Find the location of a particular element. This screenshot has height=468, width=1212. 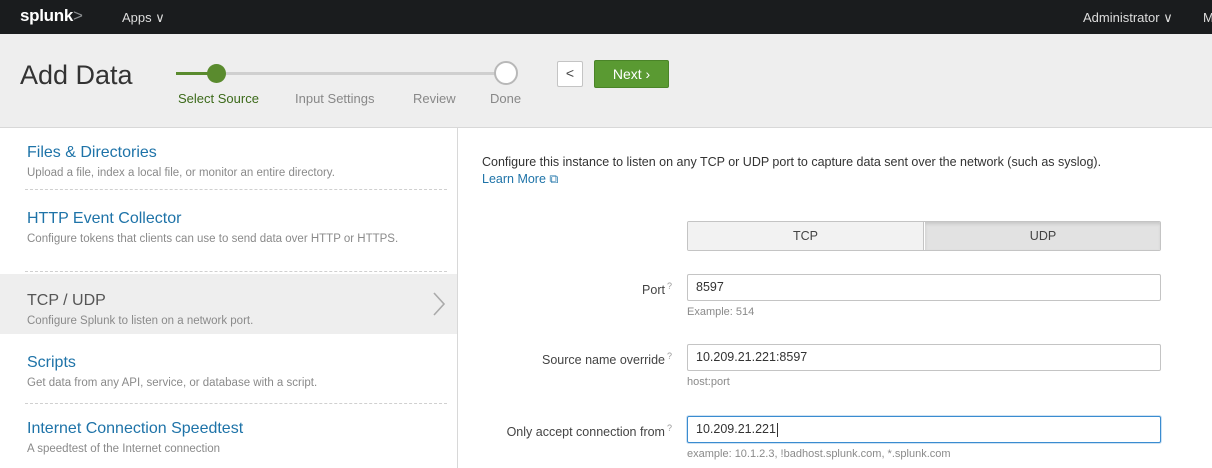

step-marker-current is located at coordinates (216, 73).